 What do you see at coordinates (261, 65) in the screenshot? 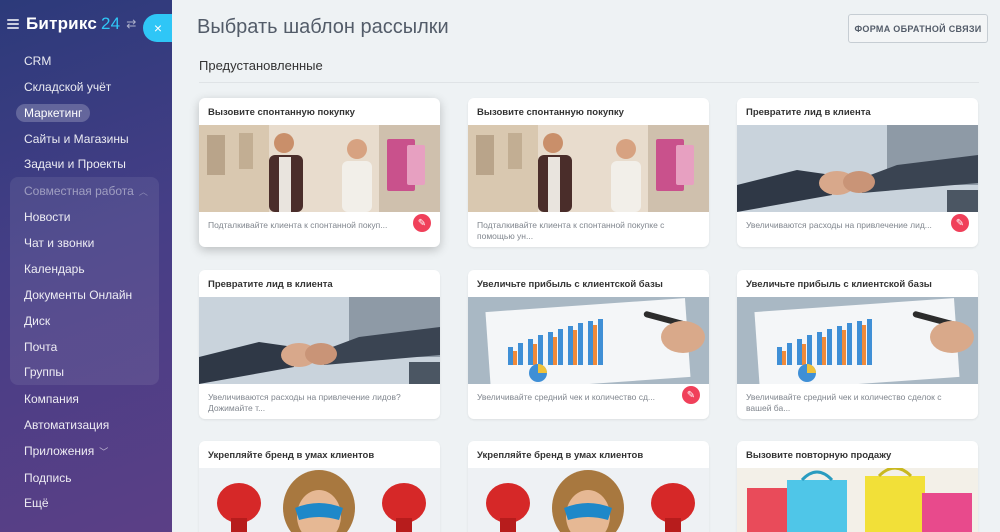
I see `section-title: Предустановленные` at bounding box center [261, 65].